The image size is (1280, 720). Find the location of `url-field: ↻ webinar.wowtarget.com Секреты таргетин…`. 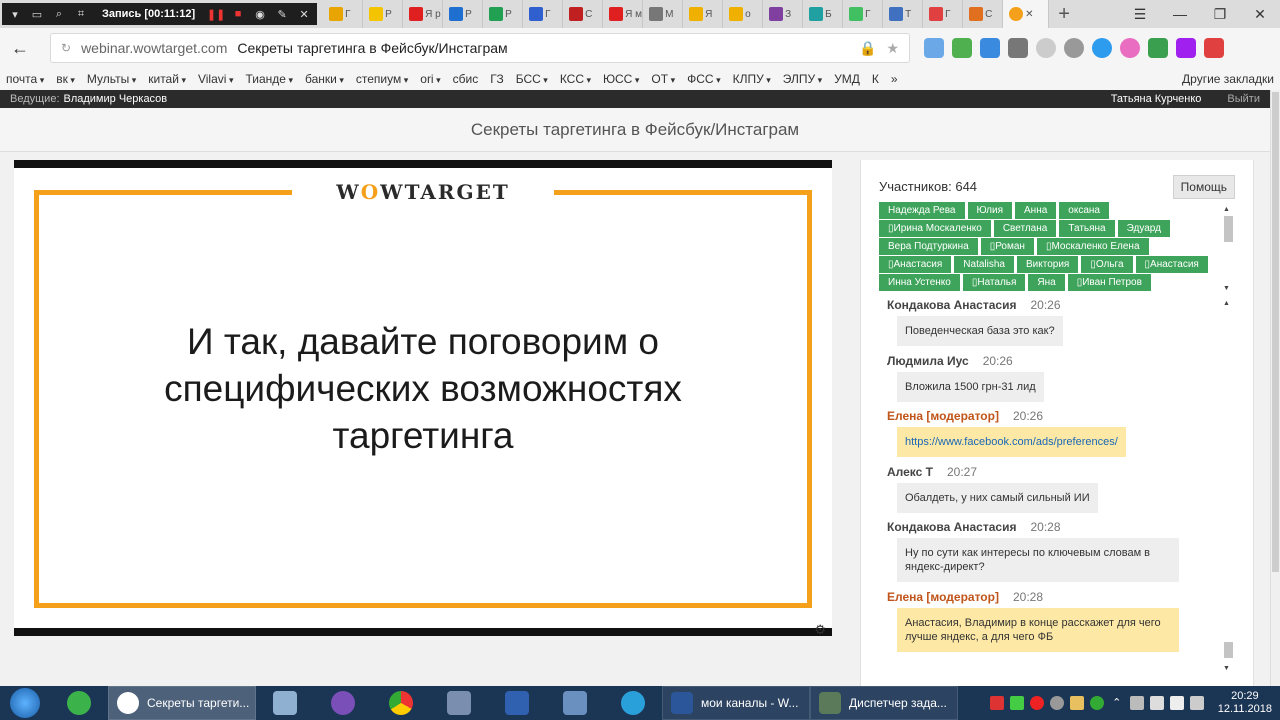

url-field: ↻ webinar.wowtarget.com Секреты таргетин… is located at coordinates (480, 48).